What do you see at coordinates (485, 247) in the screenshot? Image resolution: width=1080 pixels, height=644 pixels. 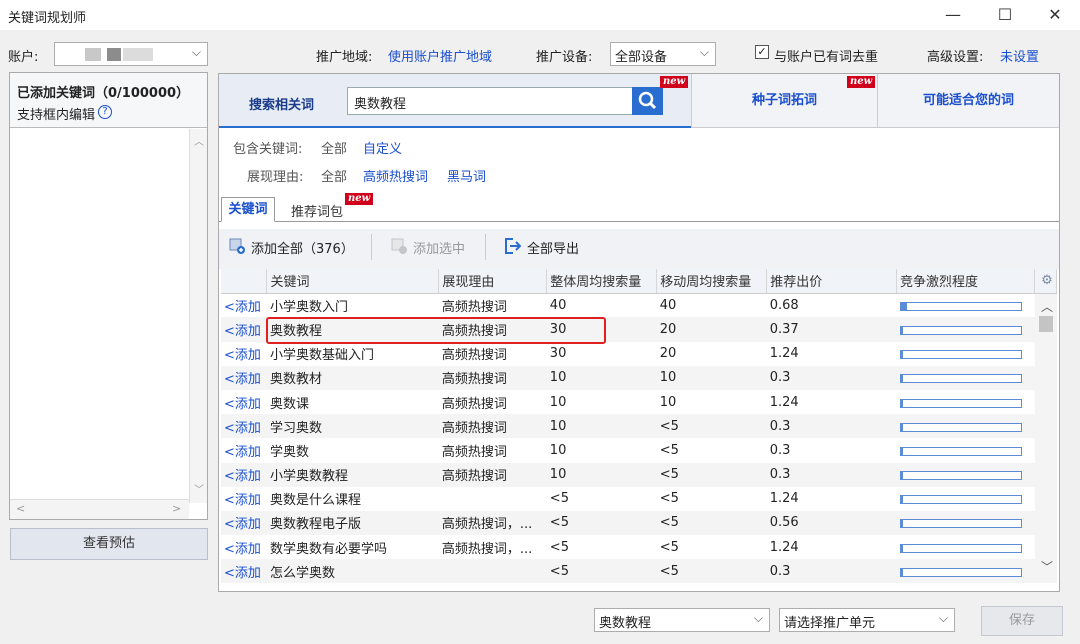 I see `toolbar-separator` at bounding box center [485, 247].